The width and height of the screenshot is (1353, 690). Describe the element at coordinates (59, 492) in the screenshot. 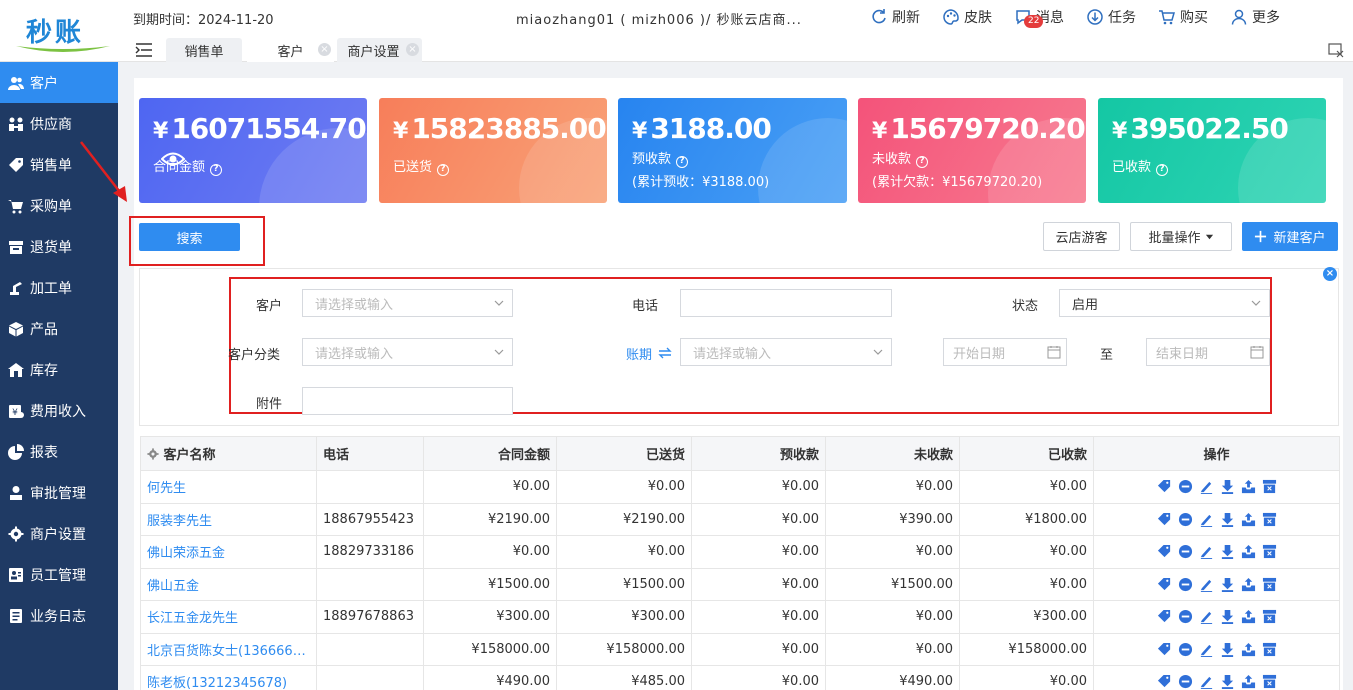

I see `sidebar-item-approval: 审批管理` at that location.